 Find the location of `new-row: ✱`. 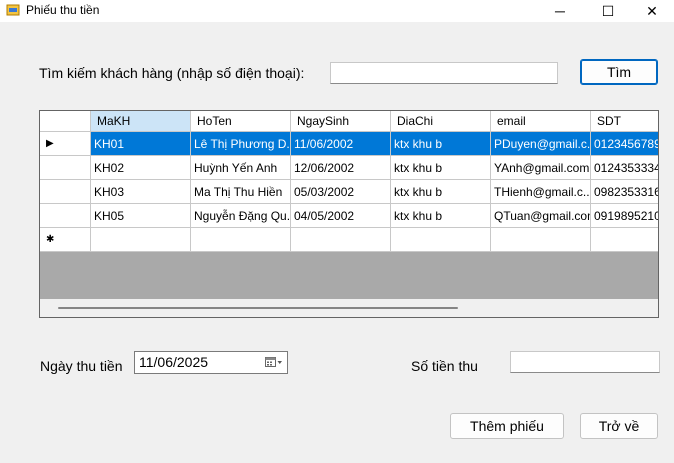

new-row: ✱ is located at coordinates (349, 240).